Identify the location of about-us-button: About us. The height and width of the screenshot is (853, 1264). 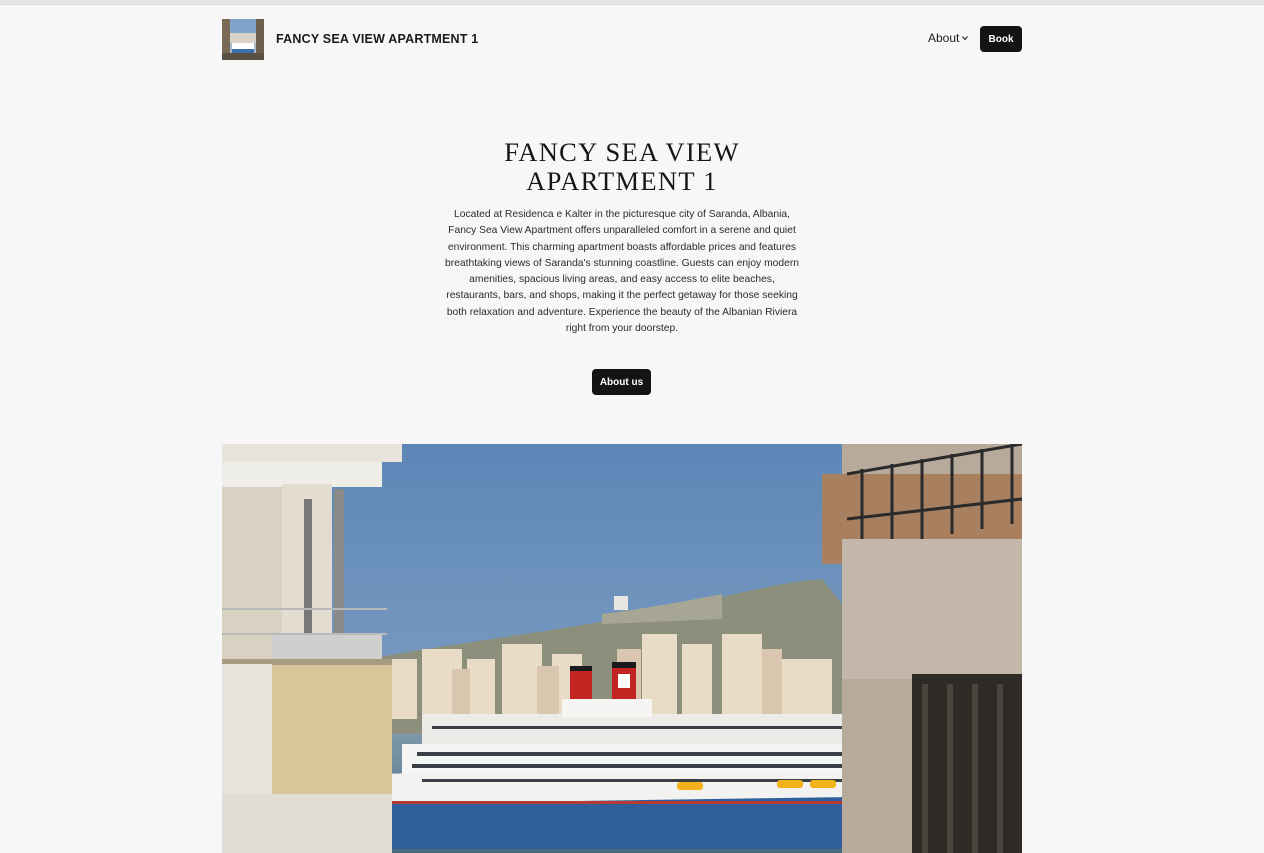
(621, 382).